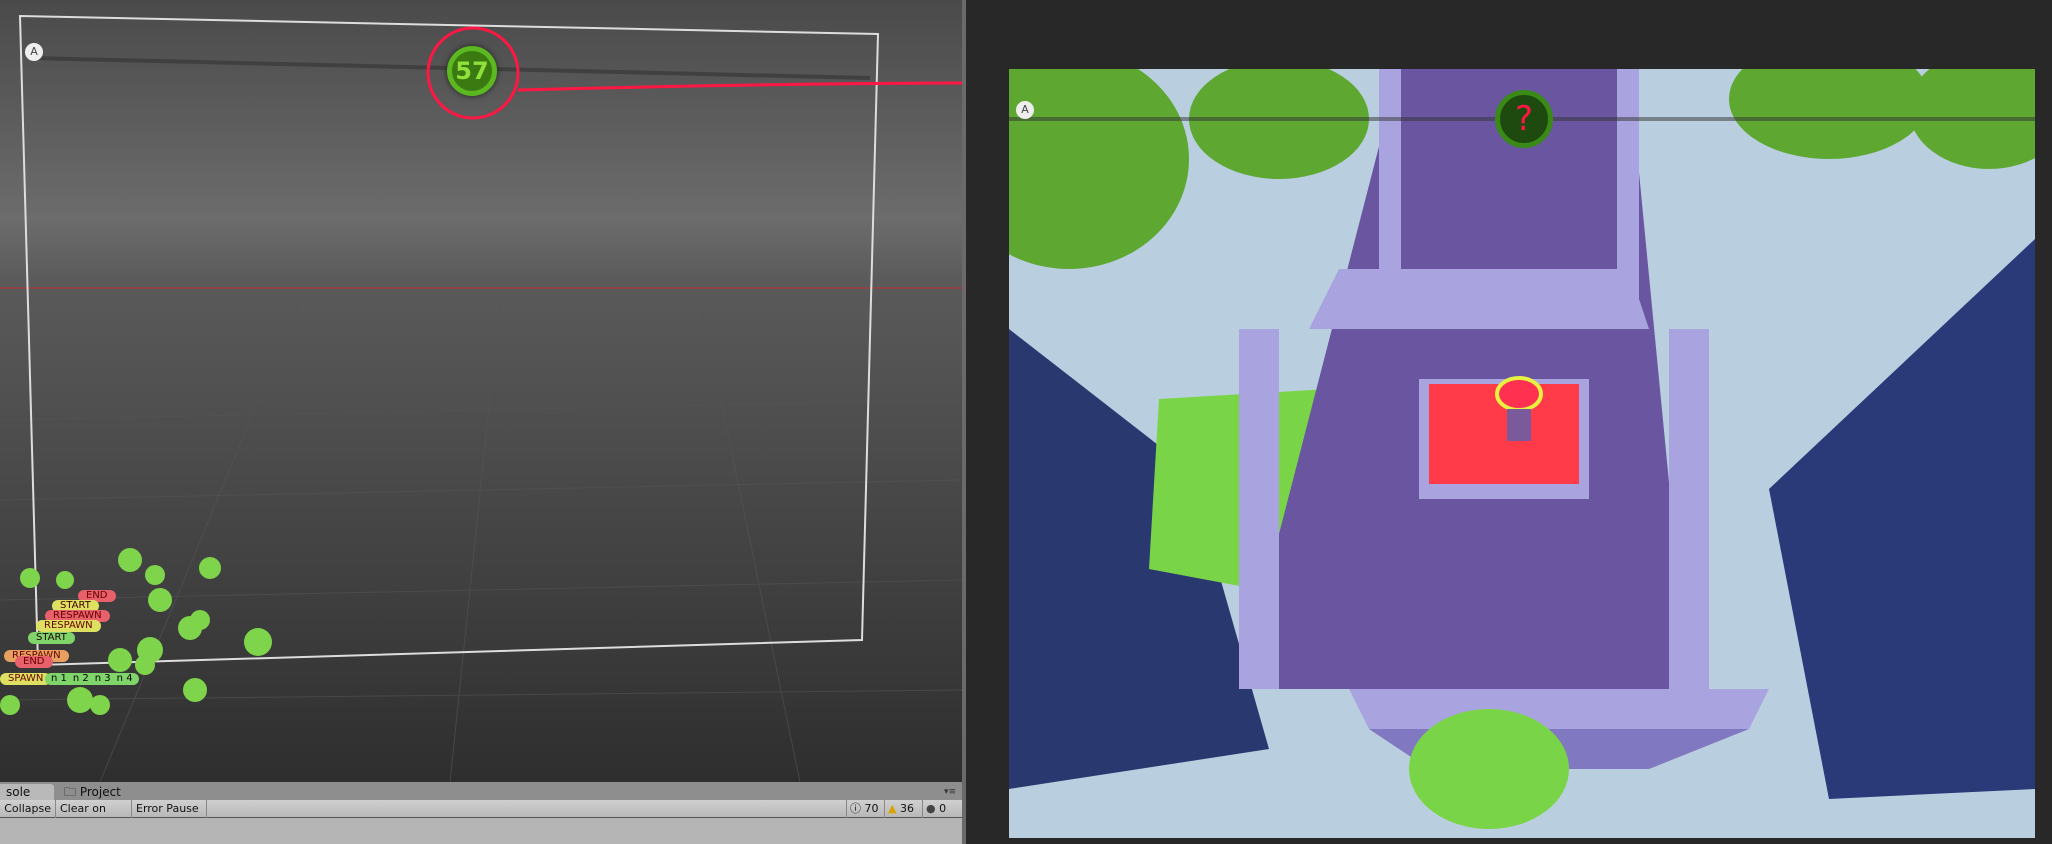 Image resolution: width=2052 pixels, height=844 pixels. What do you see at coordinates (1524, 119) in the screenshot?
I see `timer-badge: ?` at bounding box center [1524, 119].